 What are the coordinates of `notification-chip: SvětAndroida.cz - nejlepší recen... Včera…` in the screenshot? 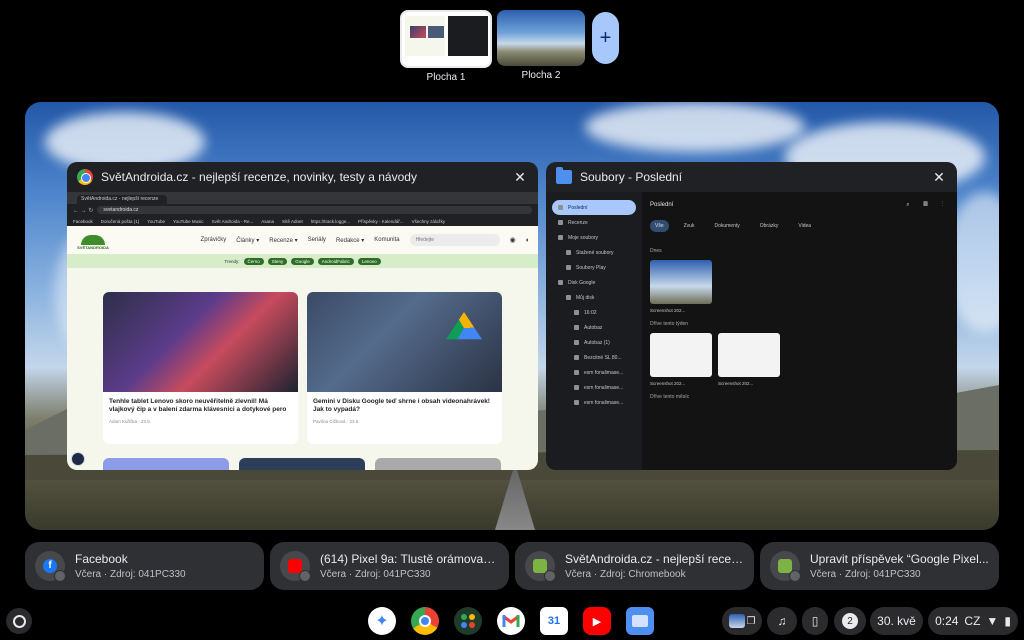 It's located at (634, 566).